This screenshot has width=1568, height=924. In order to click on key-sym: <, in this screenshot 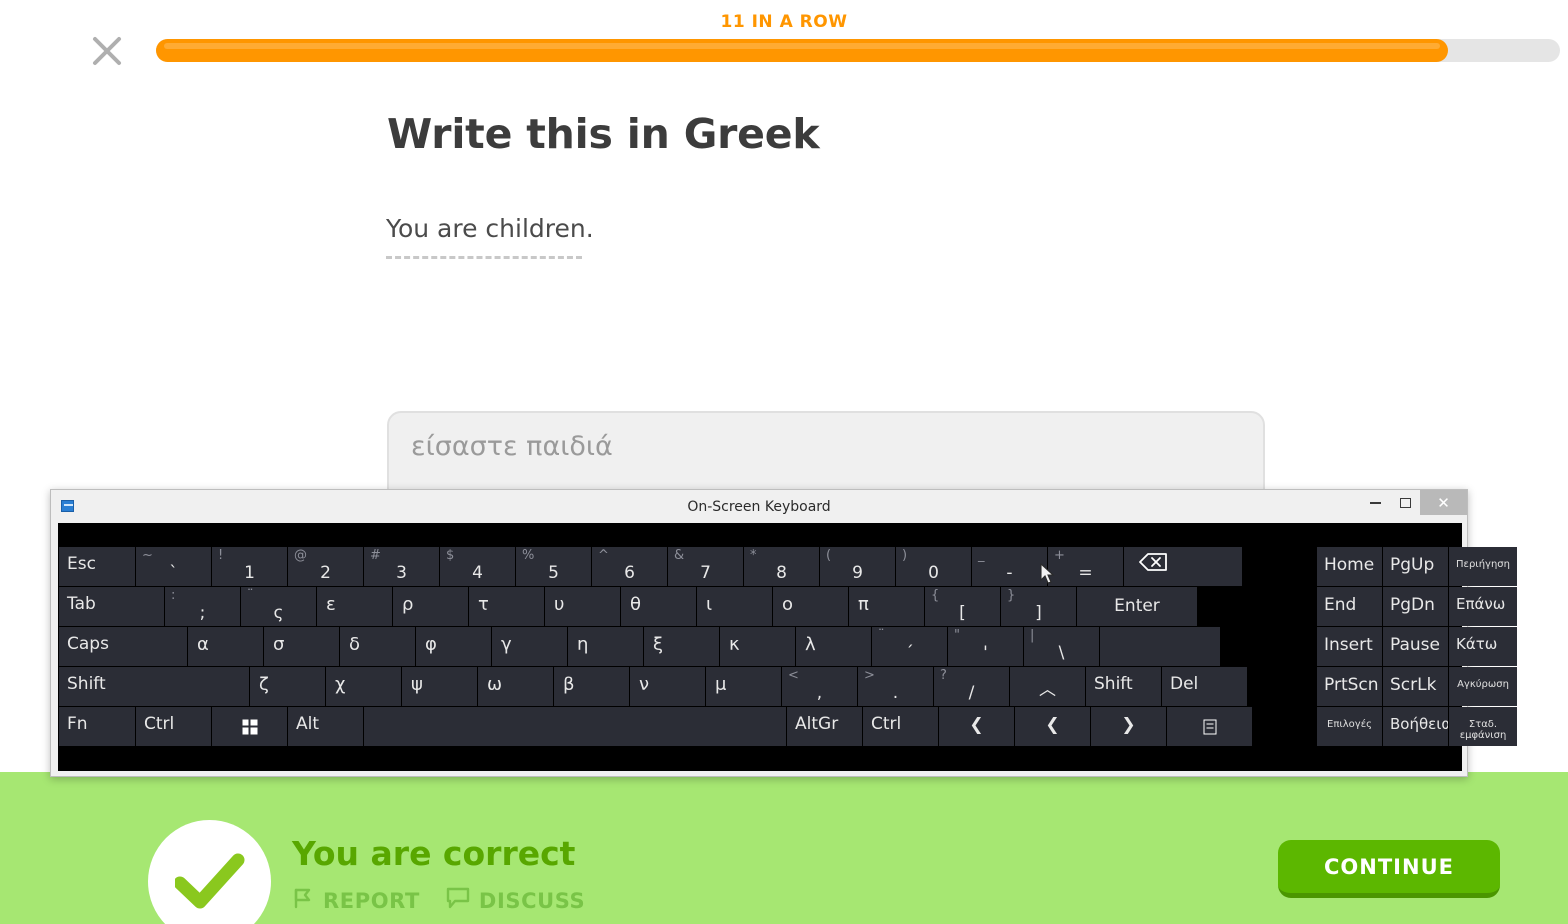, I will do `click(819, 686)`.